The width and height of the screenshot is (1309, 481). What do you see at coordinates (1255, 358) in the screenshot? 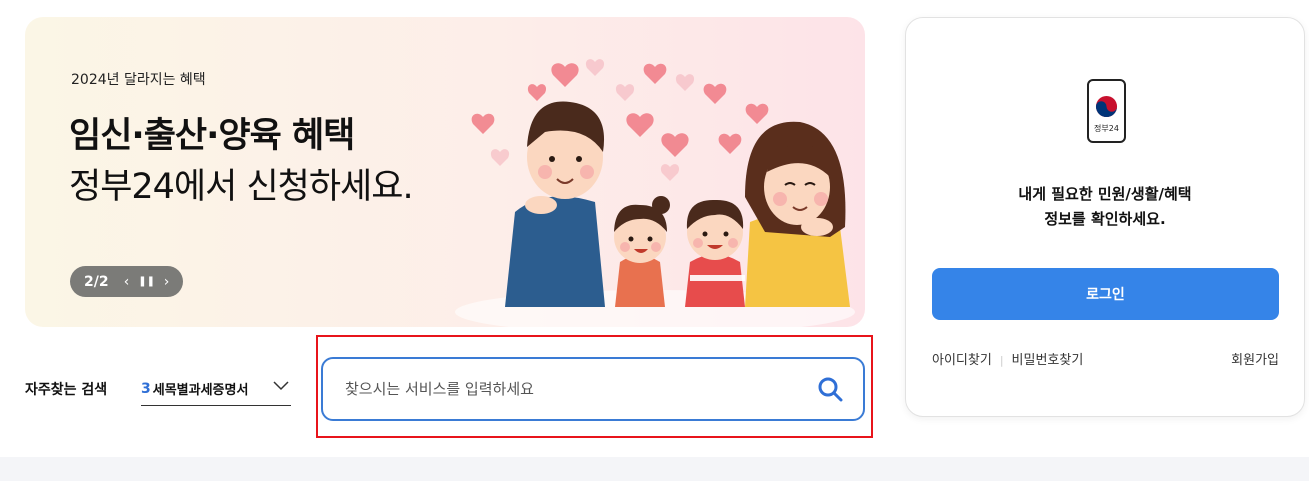
I see `sign-up-link: 회원가입` at bounding box center [1255, 358].